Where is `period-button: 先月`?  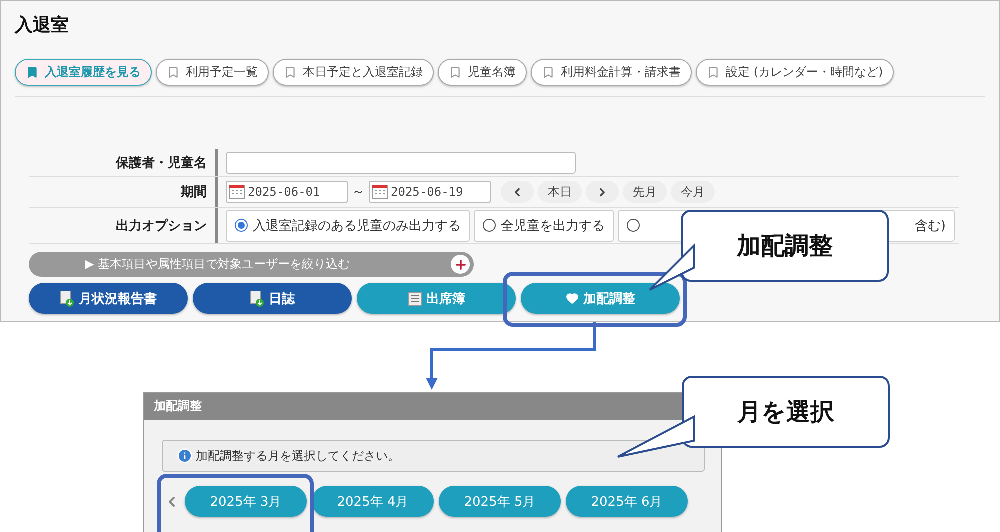 period-button: 先月 is located at coordinates (645, 192).